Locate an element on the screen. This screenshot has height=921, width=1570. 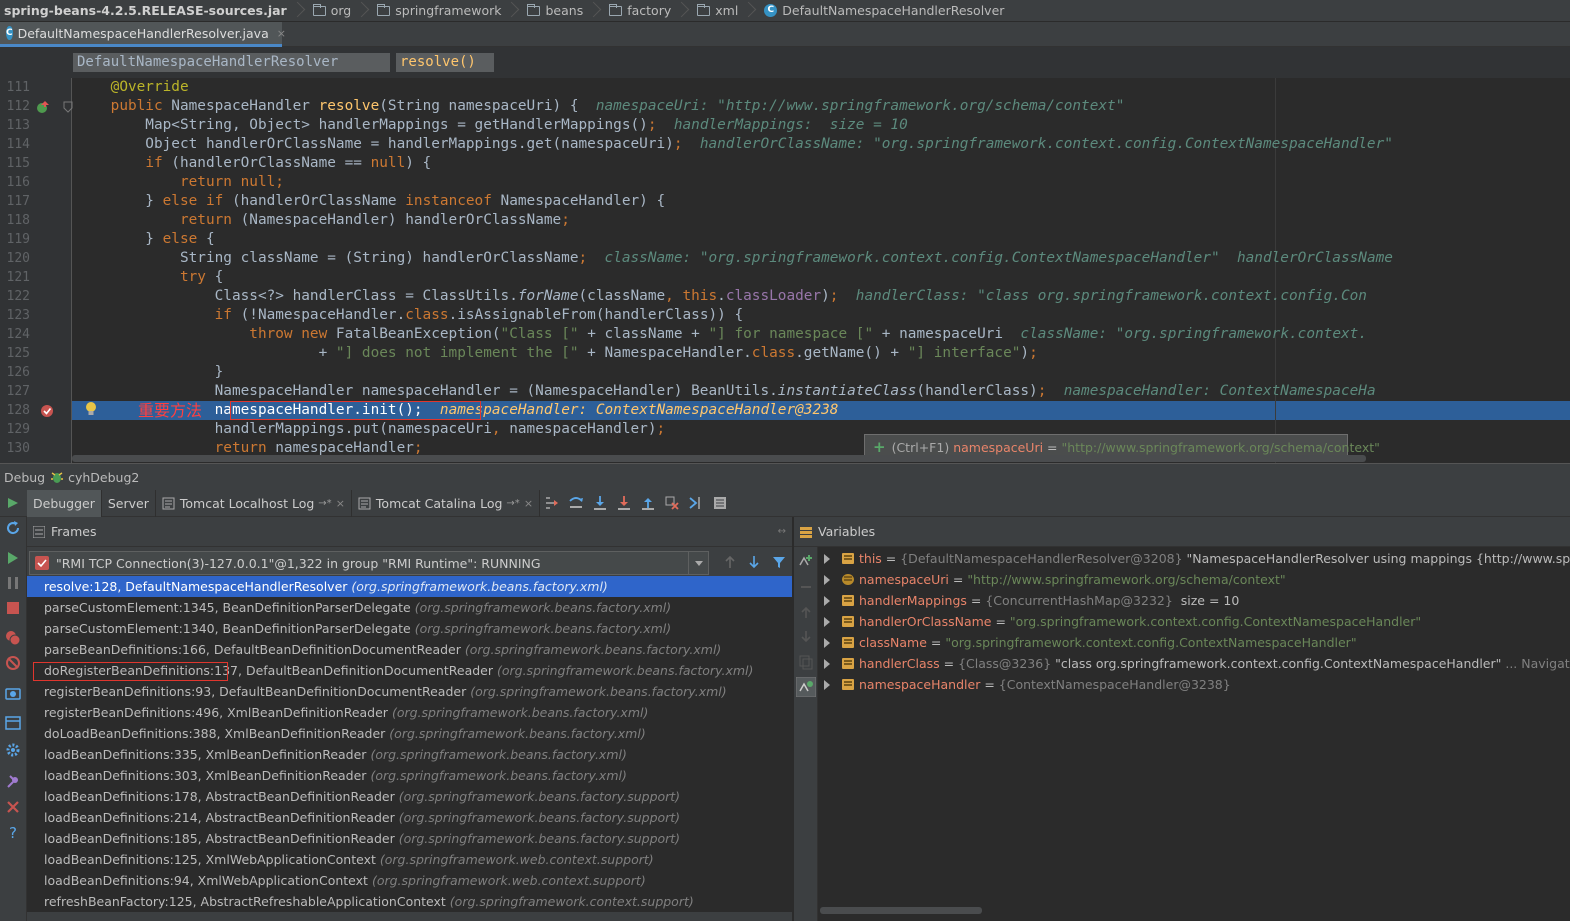
variable-eq: = is located at coordinates (989, 684).